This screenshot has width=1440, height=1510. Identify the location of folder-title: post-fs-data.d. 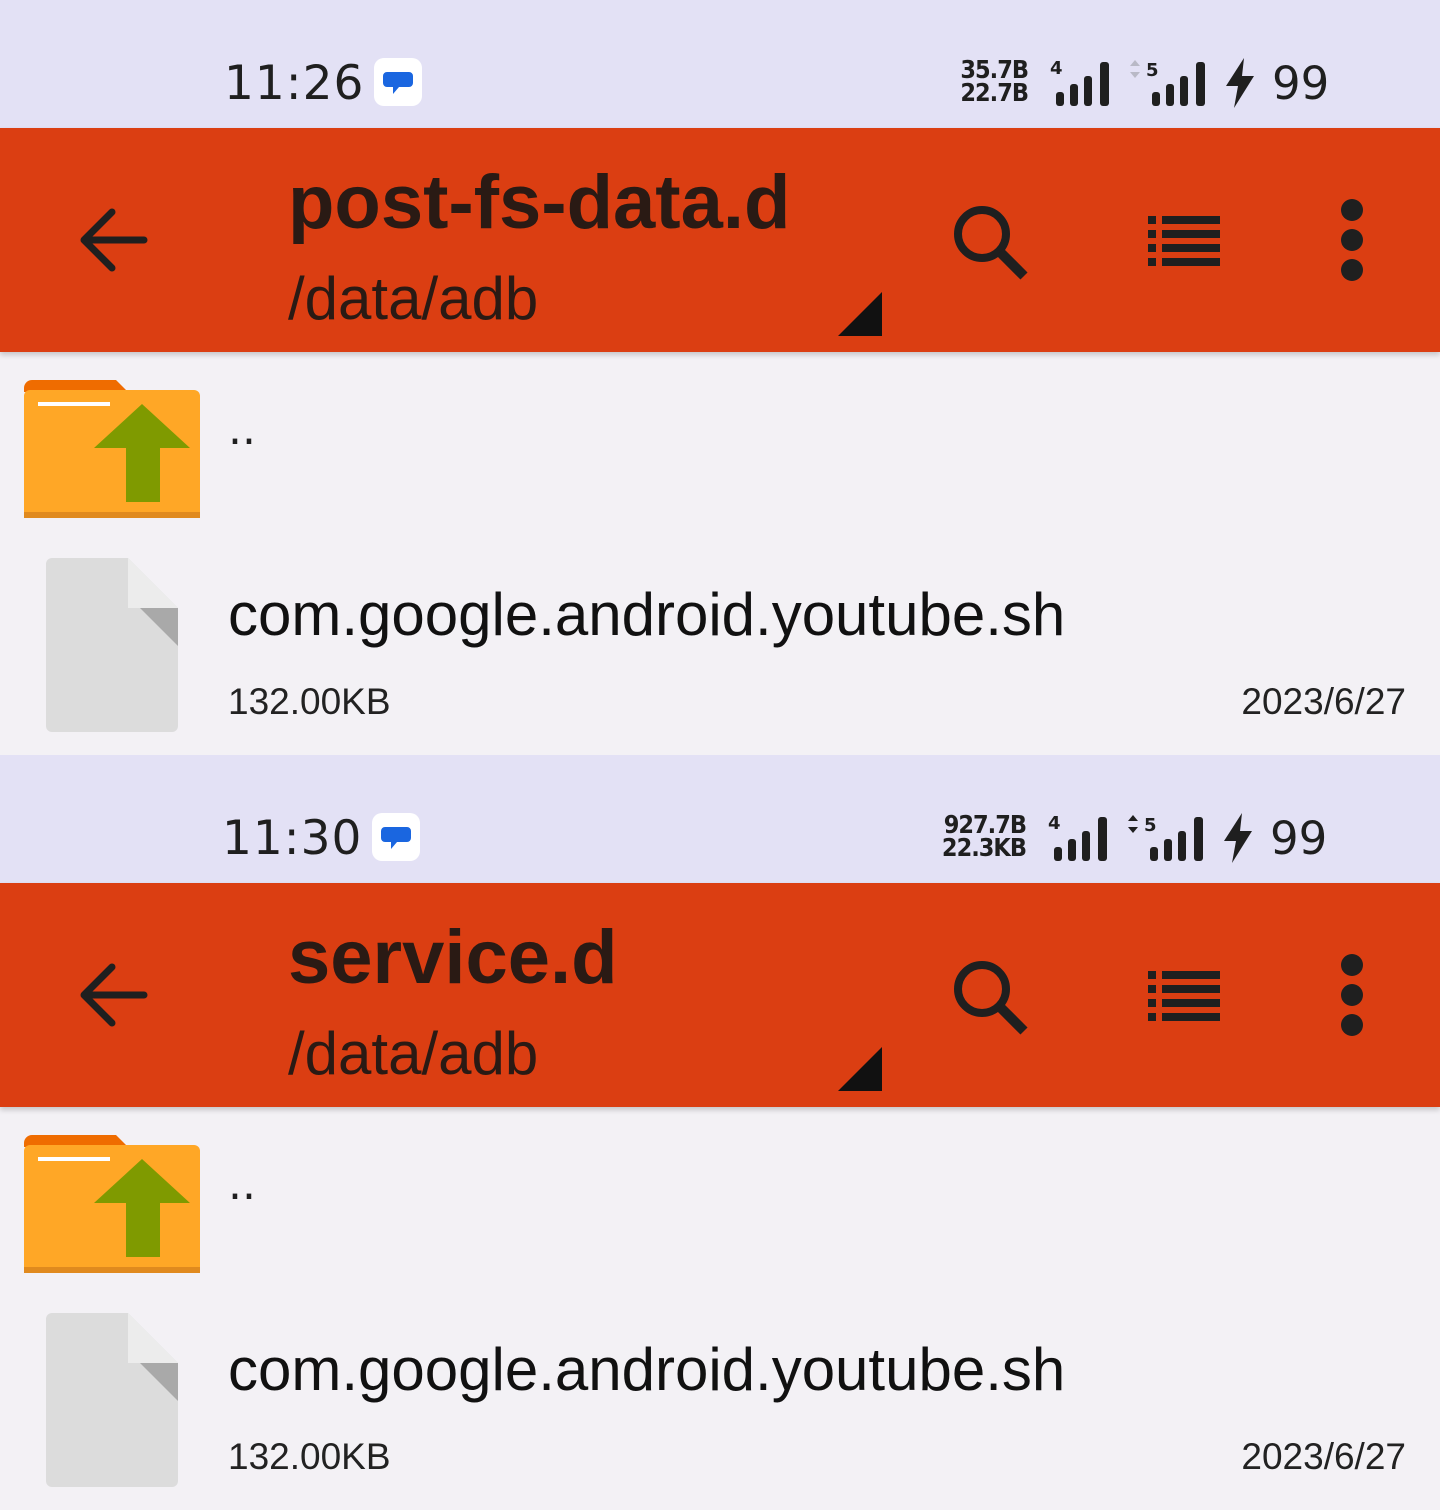
(539, 202).